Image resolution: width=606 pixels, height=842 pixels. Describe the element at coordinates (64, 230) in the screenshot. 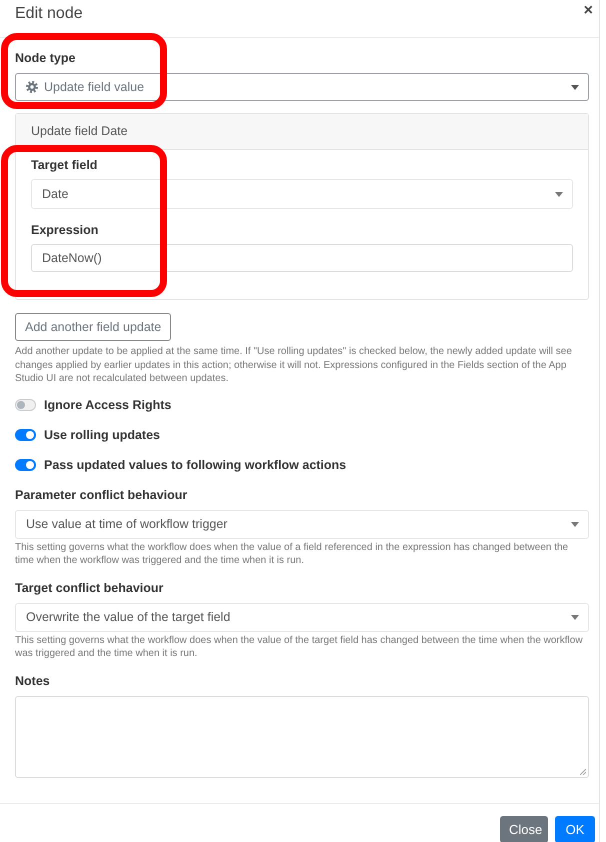

I see `field-label: Expression` at that location.